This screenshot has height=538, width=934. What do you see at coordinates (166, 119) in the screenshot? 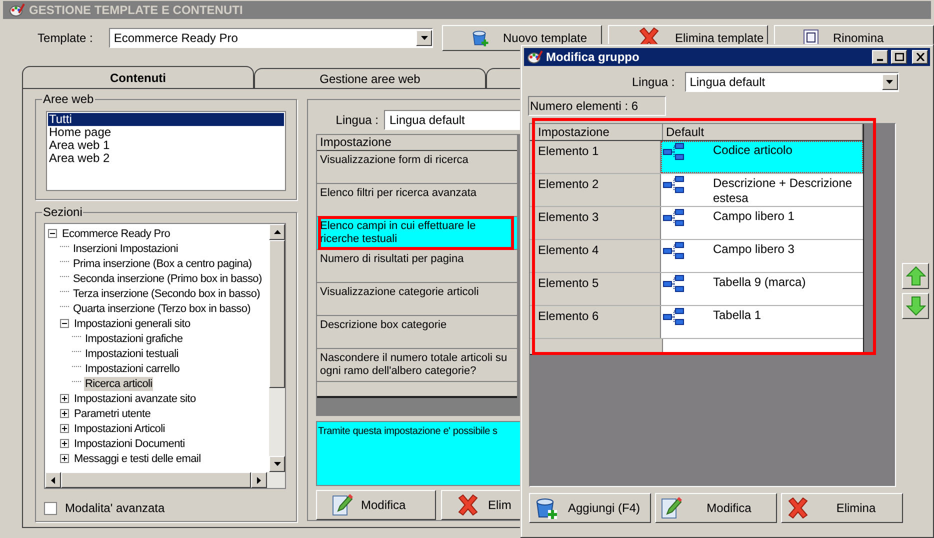
I see `list-item: Tutti` at bounding box center [166, 119].